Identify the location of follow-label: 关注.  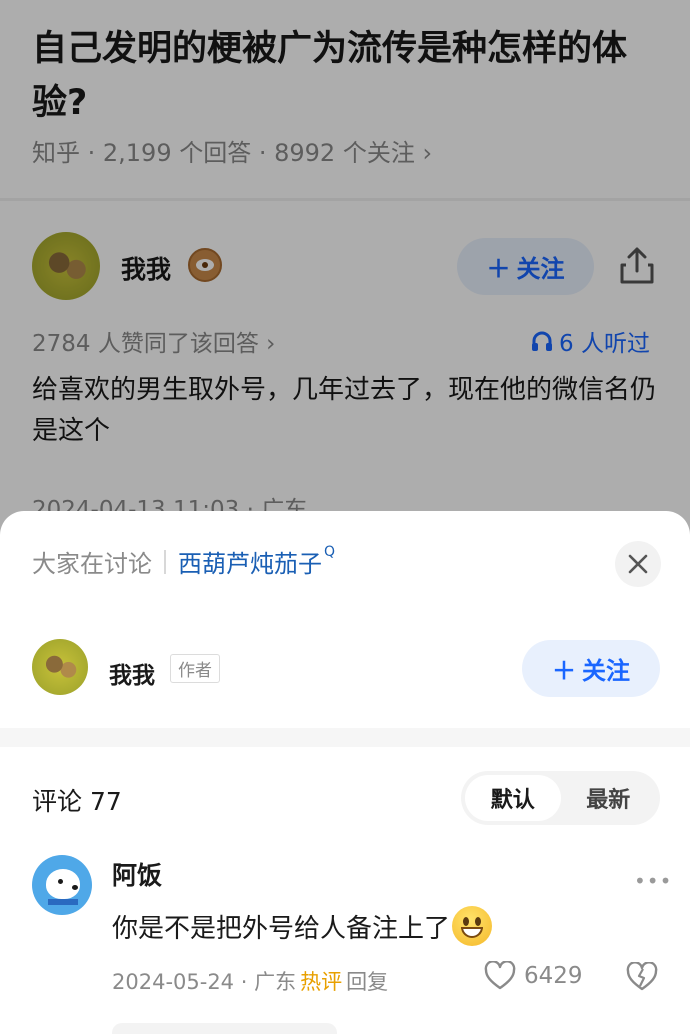
(606, 671).